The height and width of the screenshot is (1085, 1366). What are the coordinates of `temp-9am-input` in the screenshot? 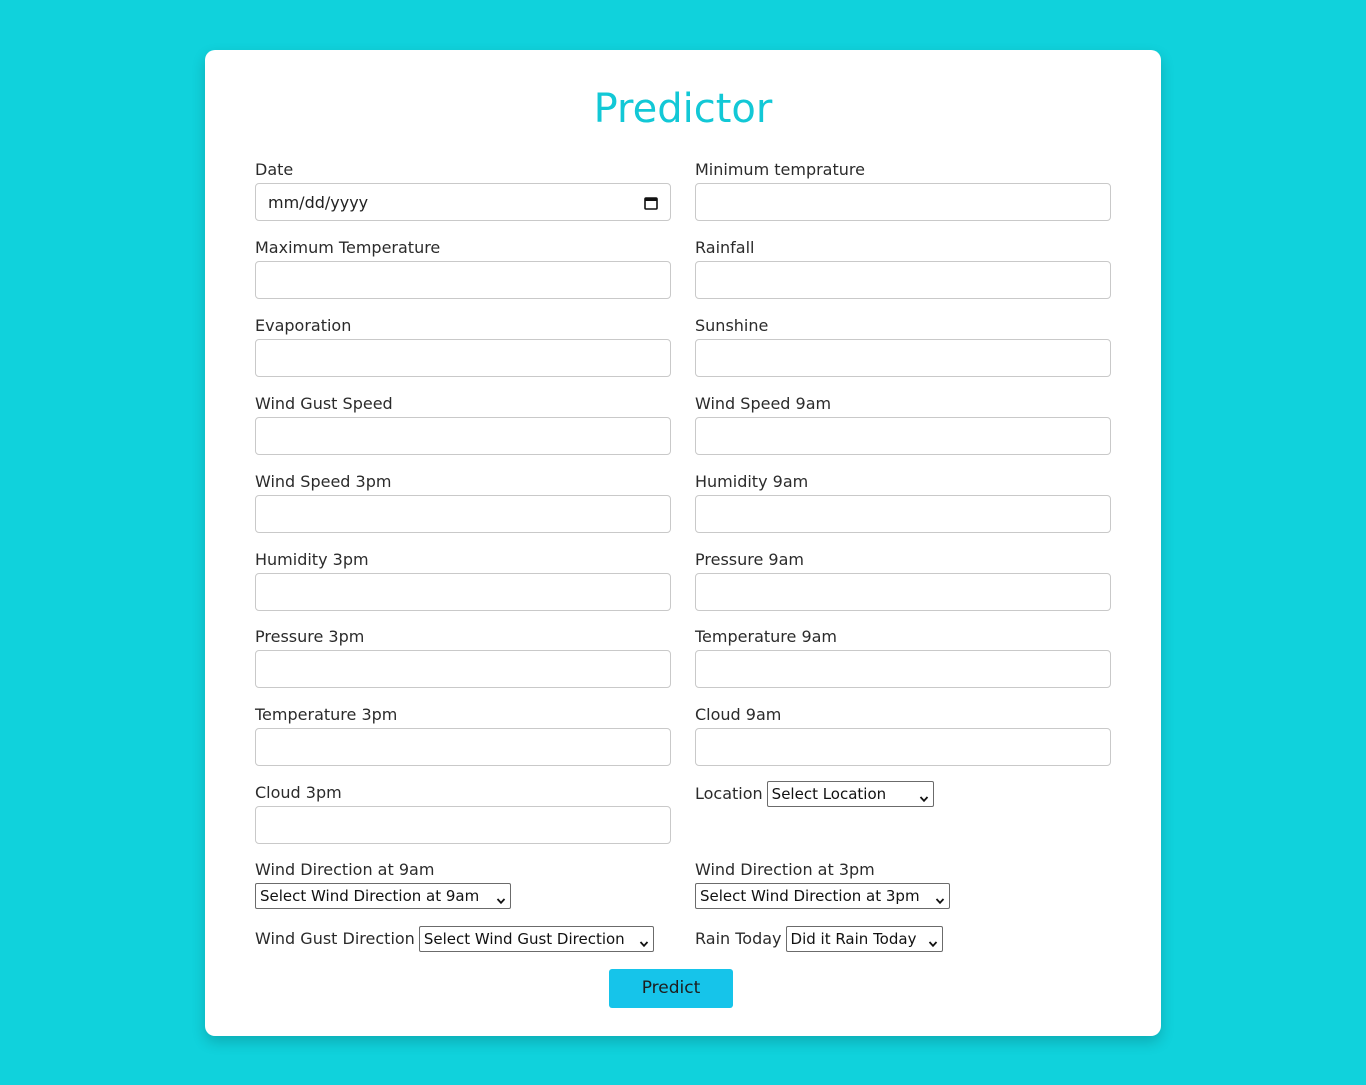 It's located at (903, 669).